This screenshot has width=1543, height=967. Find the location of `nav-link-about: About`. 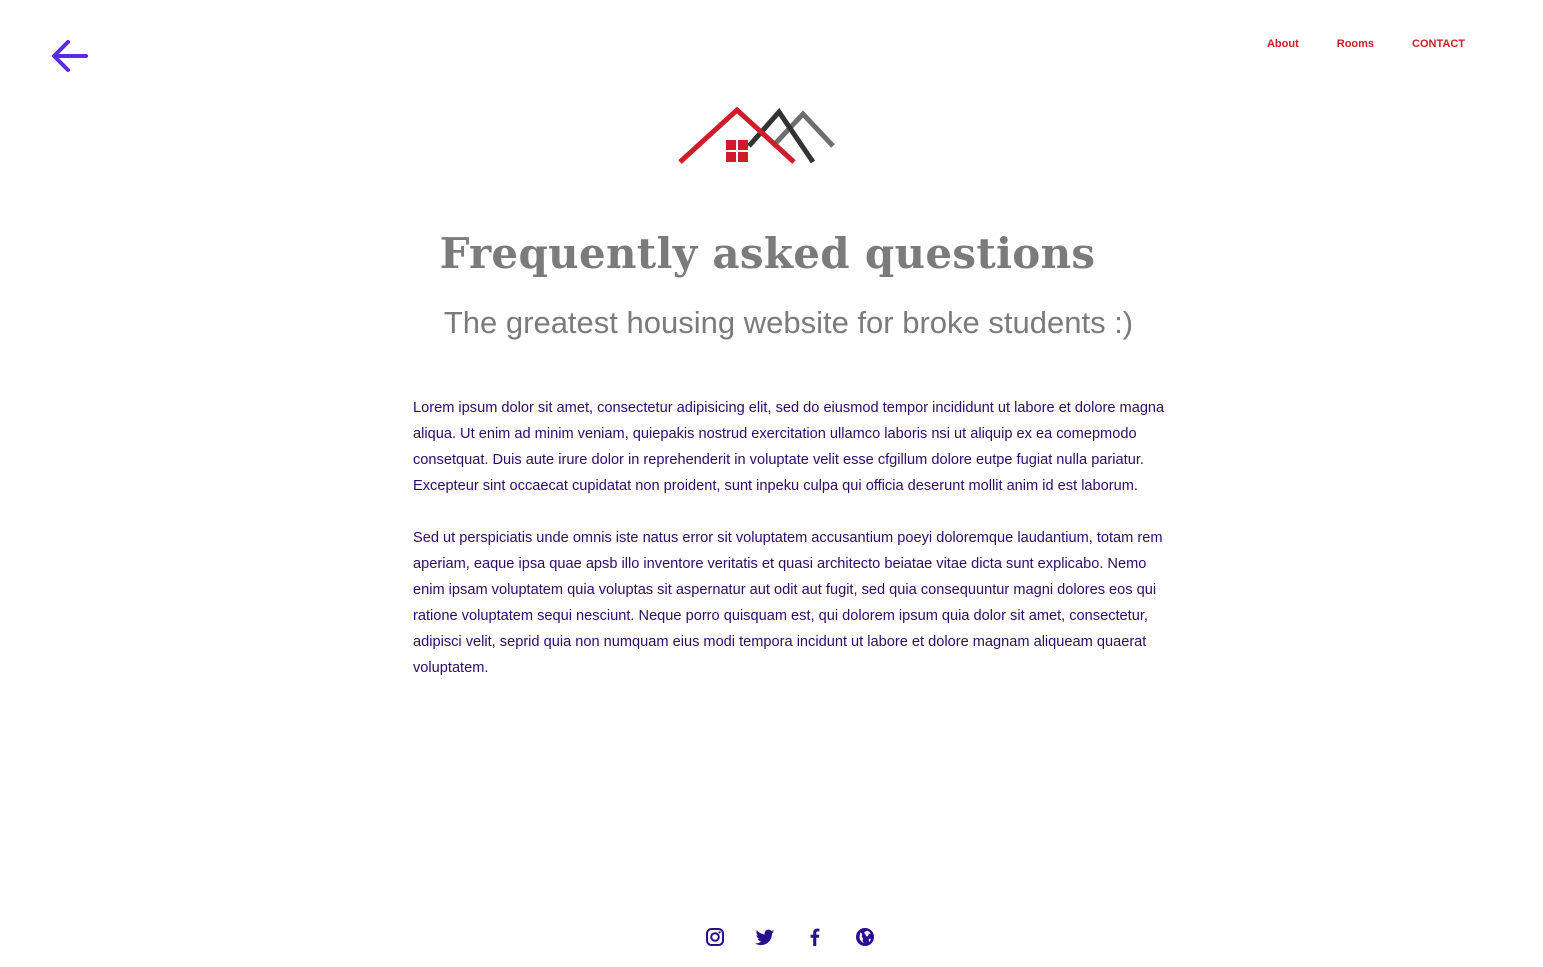

nav-link-about: About is located at coordinates (1283, 44).